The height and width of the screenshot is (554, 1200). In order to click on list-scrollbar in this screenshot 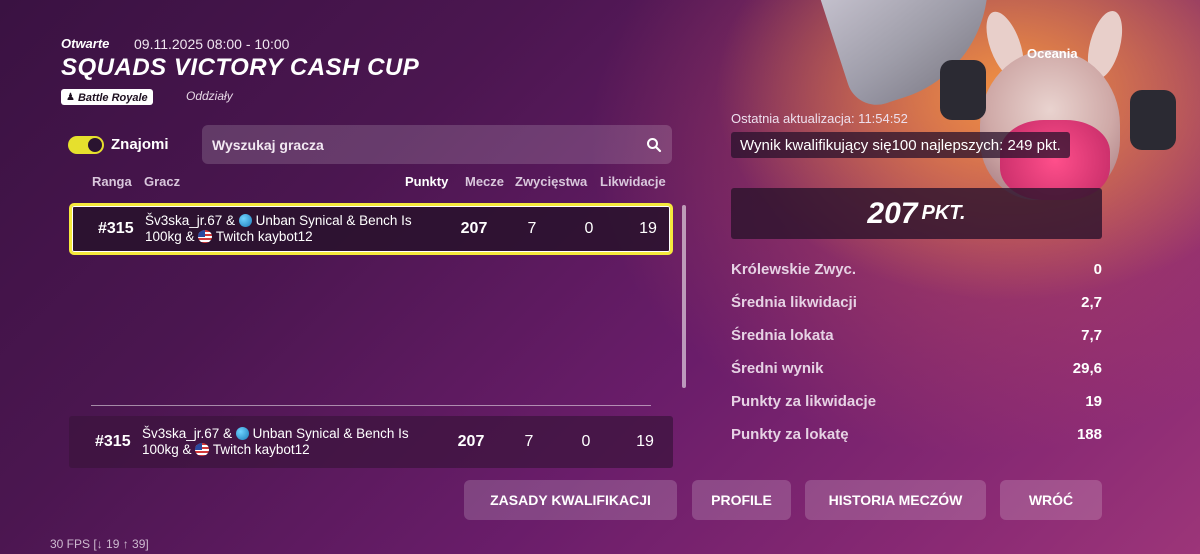, I will do `click(684, 296)`.